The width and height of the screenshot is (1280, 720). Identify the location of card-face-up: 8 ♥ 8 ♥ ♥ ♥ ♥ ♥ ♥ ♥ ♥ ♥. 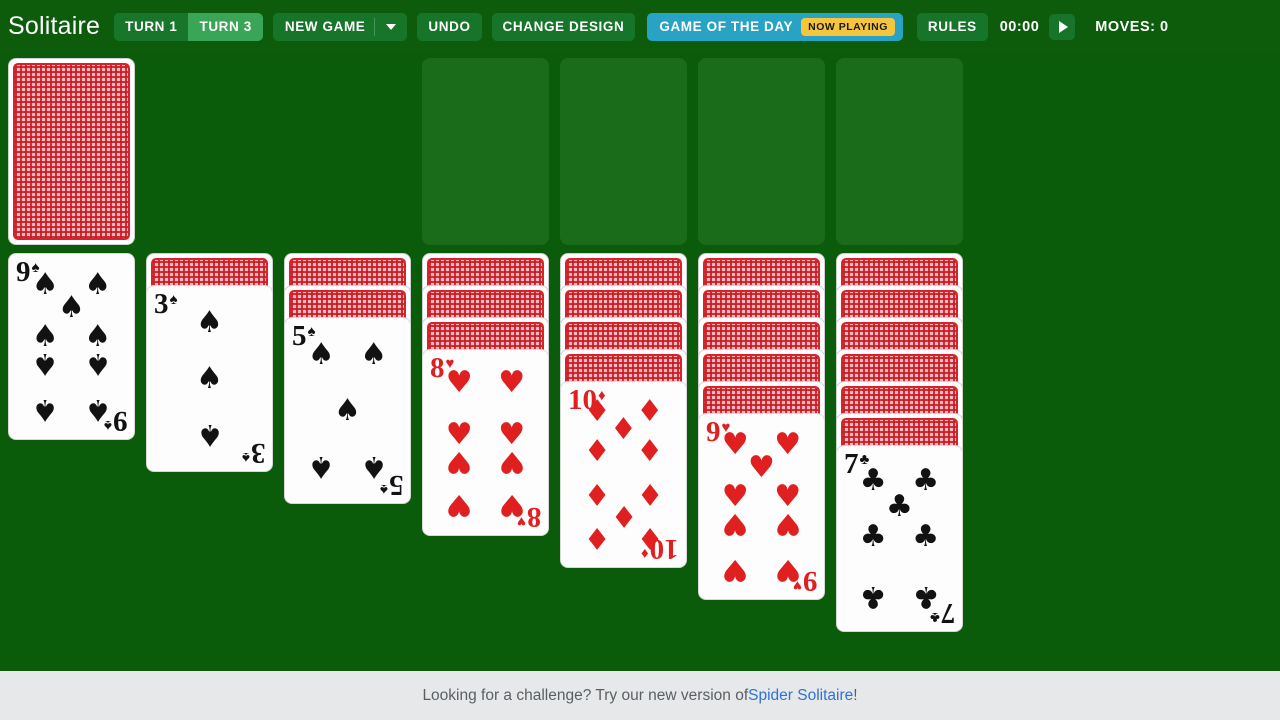
(485, 442).